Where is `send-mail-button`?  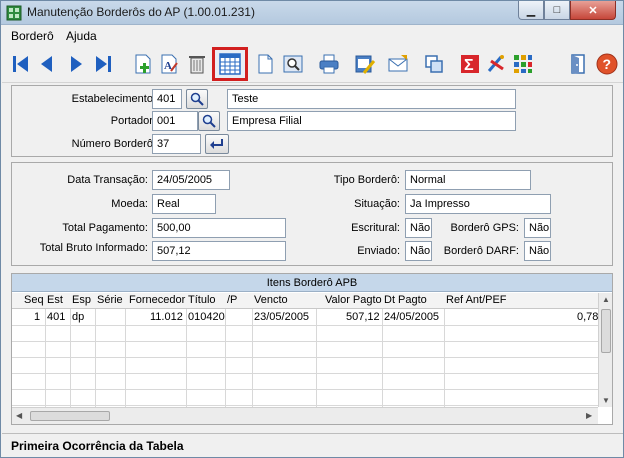
send-mail-button is located at coordinates (398, 64).